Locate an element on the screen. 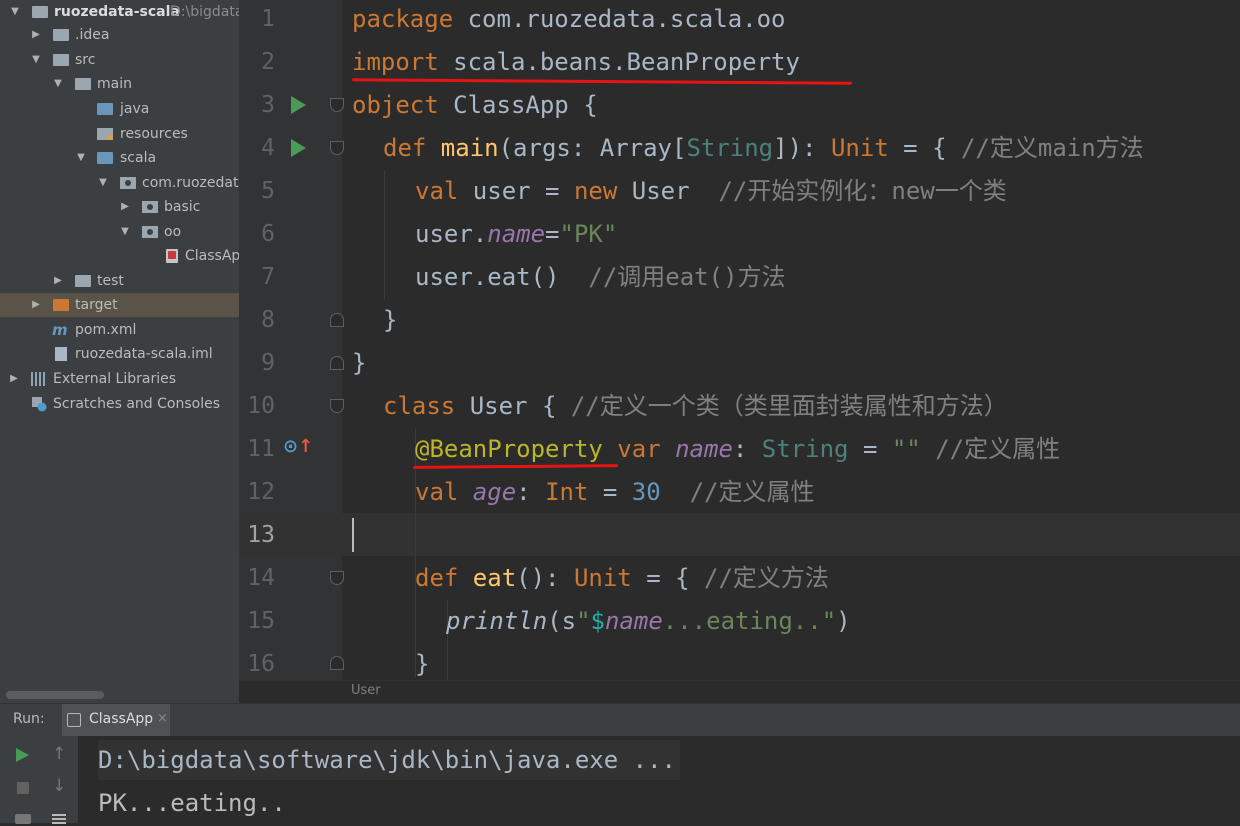 The height and width of the screenshot is (826, 1240). tree-item-external-libraries: ▶ External Libraries is located at coordinates (119, 379).